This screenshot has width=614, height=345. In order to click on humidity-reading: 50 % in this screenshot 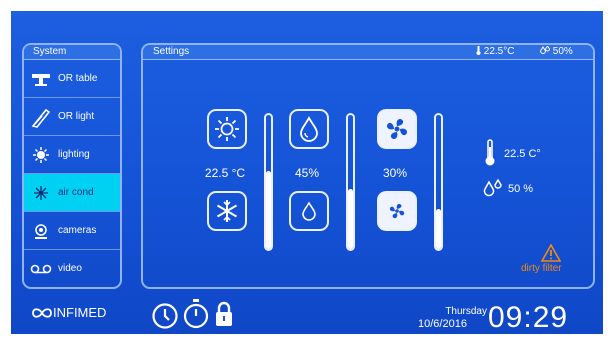, I will do `click(521, 189)`.